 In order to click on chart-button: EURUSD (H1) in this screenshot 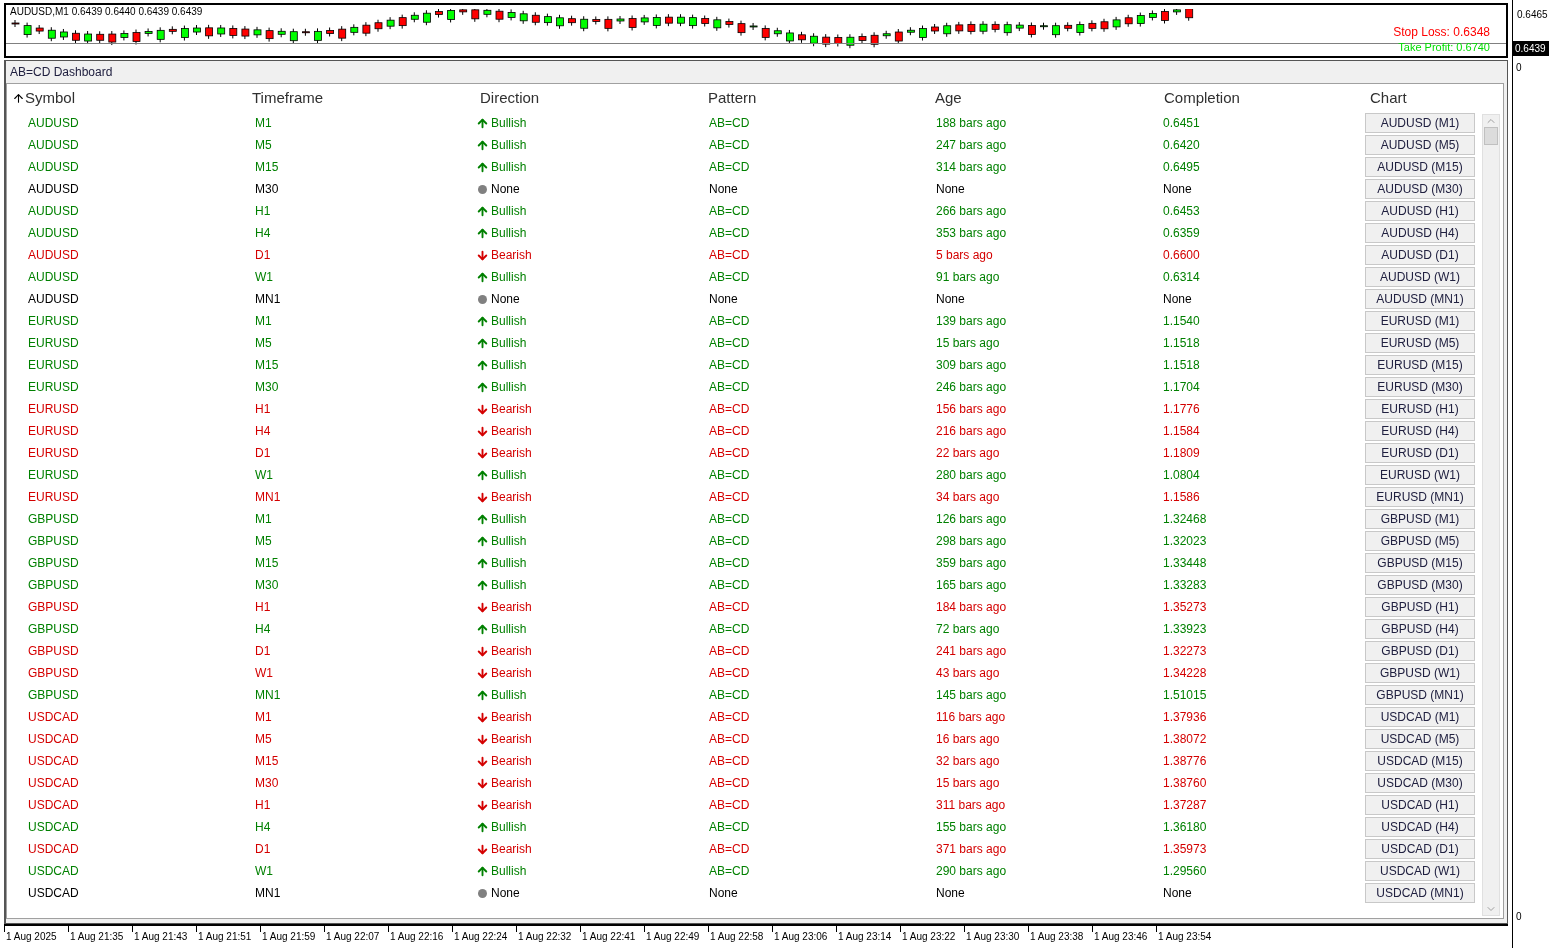, I will do `click(1420, 409)`.